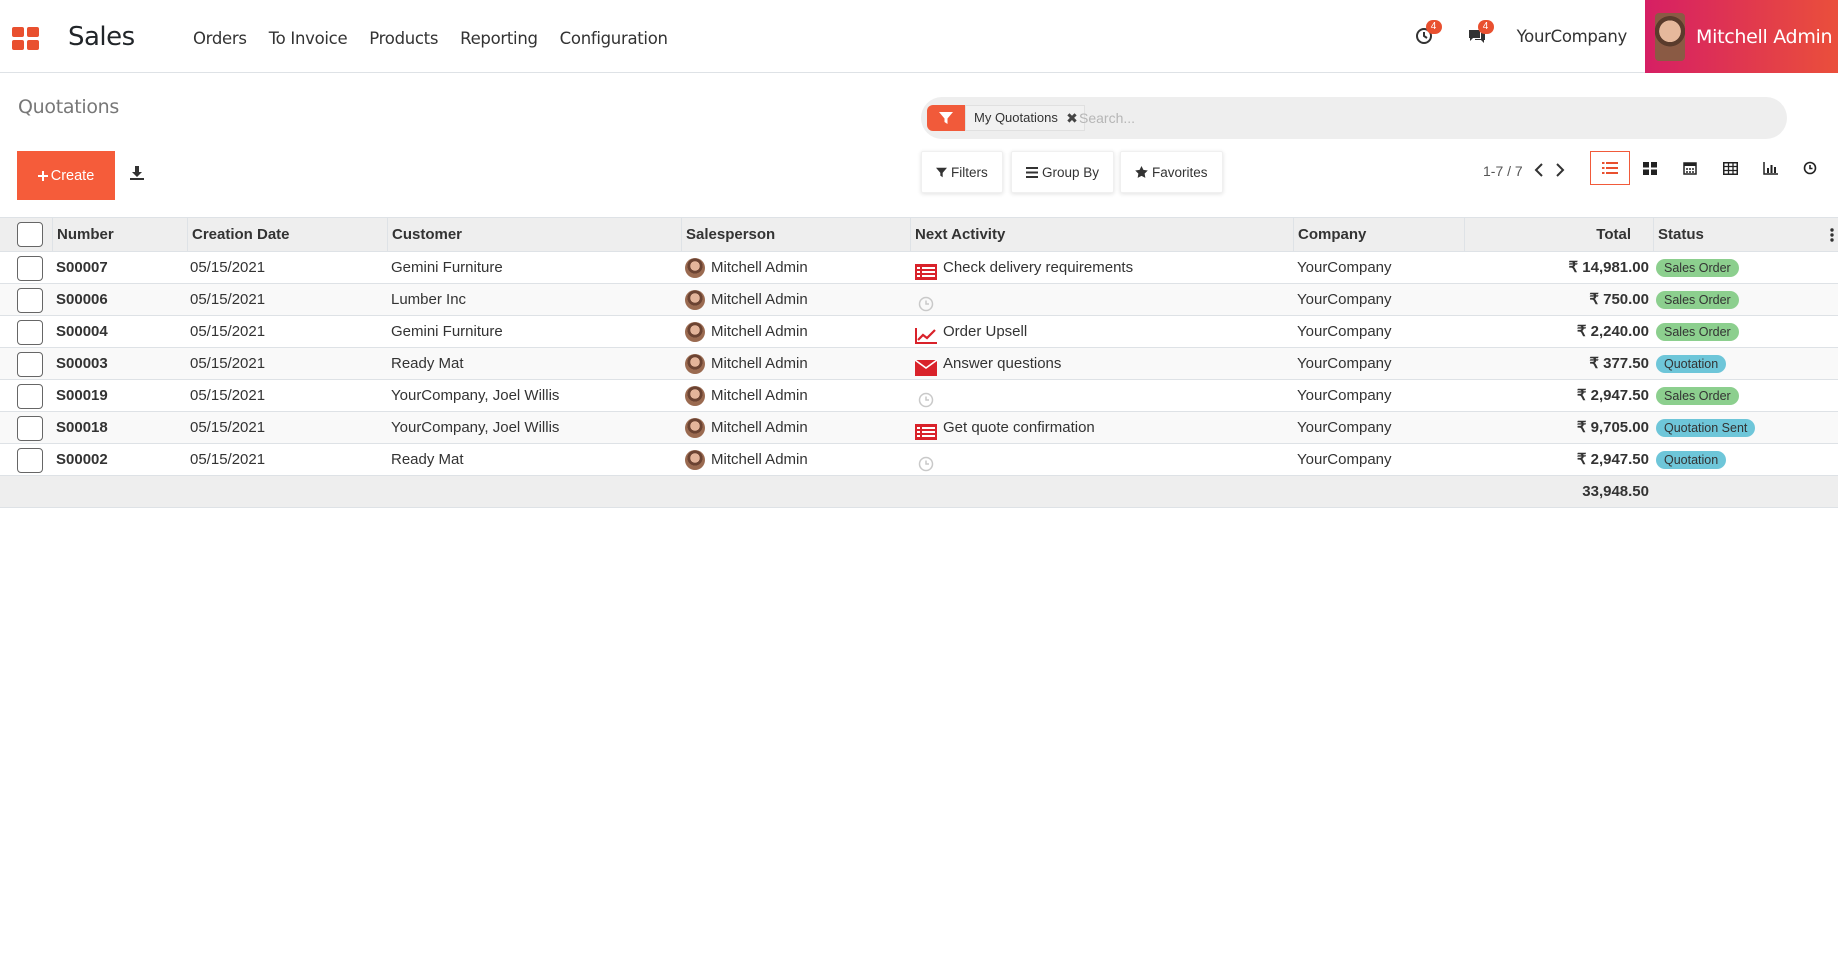 This screenshot has height=966, width=1838. I want to click on status-cell: Quotation, so click(1691, 459).